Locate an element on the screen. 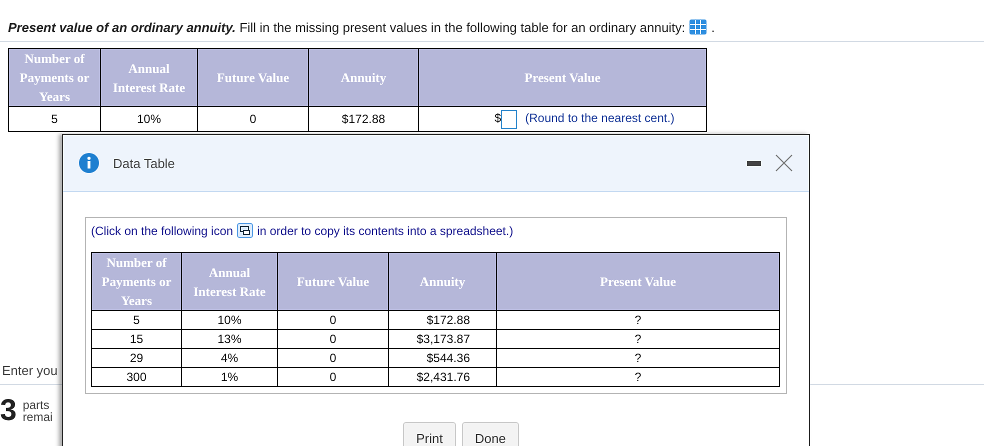 This screenshot has width=984, height=446. parts-label: parts remai is located at coordinates (37, 411).